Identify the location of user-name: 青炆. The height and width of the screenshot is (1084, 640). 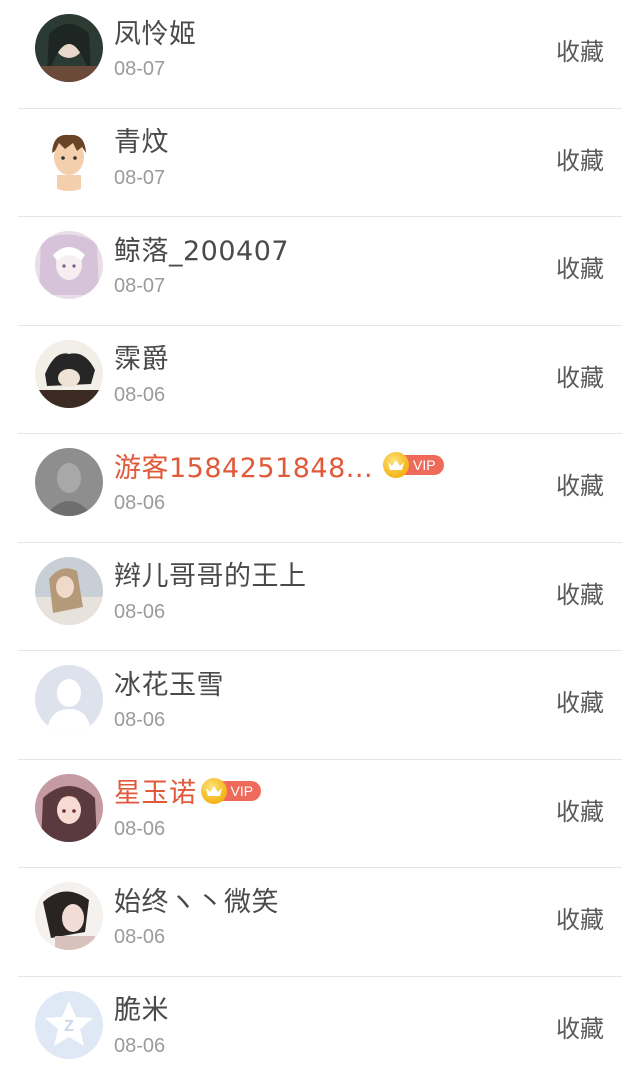
(141, 142).